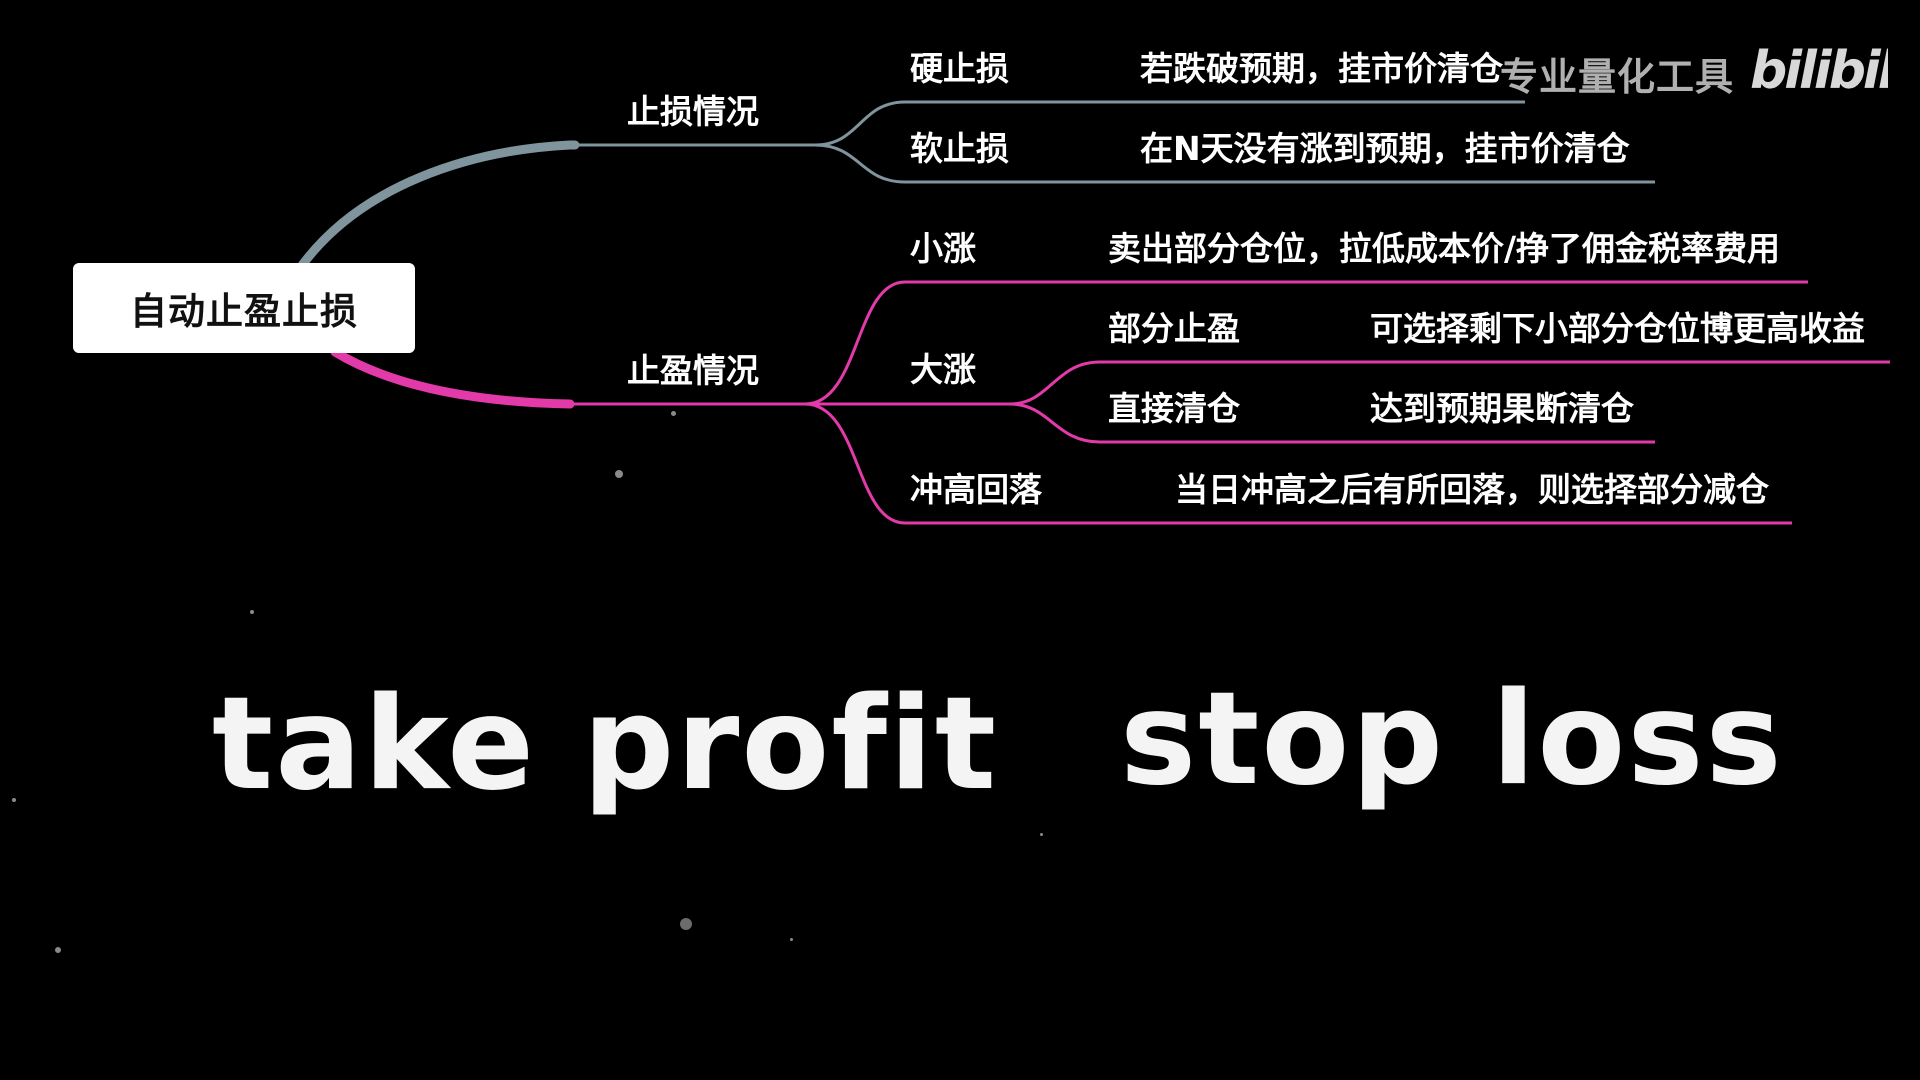 This screenshot has width=1920, height=1080. What do you see at coordinates (943, 370) in the screenshot?
I see `big-rise-label: 大涨` at bounding box center [943, 370].